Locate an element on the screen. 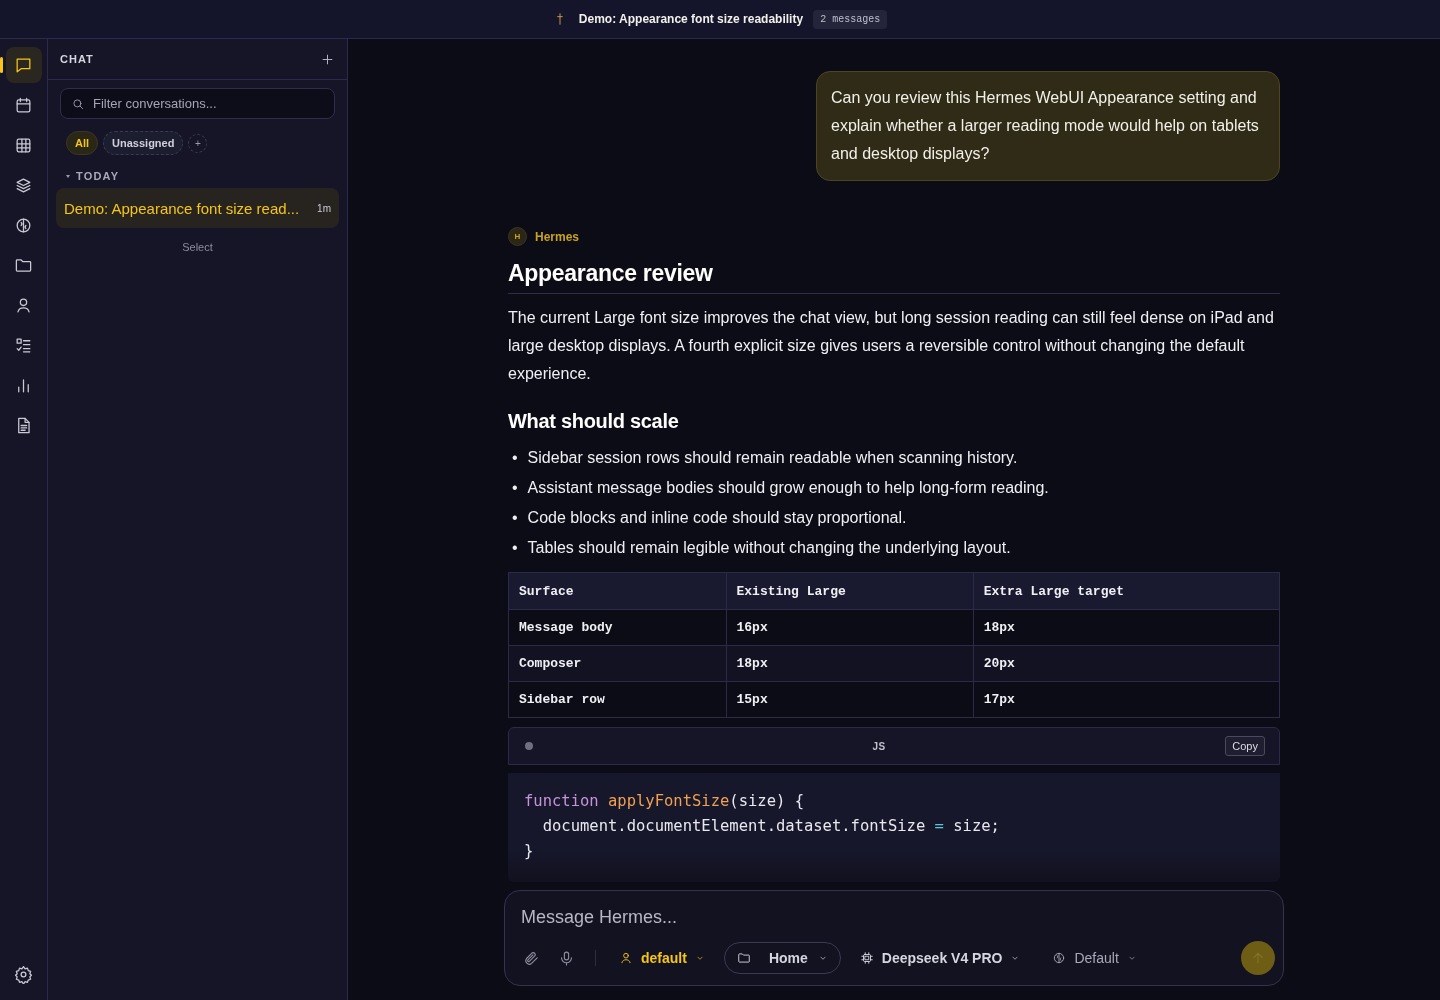  code-line: } is located at coordinates (529, 851).